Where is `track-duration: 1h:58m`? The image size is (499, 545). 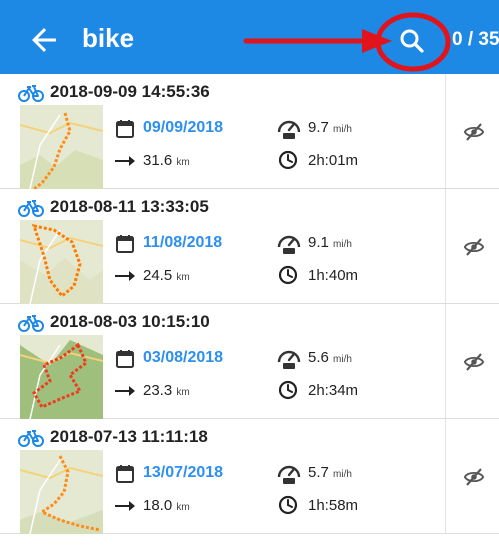 track-duration: 1h:58m is located at coordinates (333, 505).